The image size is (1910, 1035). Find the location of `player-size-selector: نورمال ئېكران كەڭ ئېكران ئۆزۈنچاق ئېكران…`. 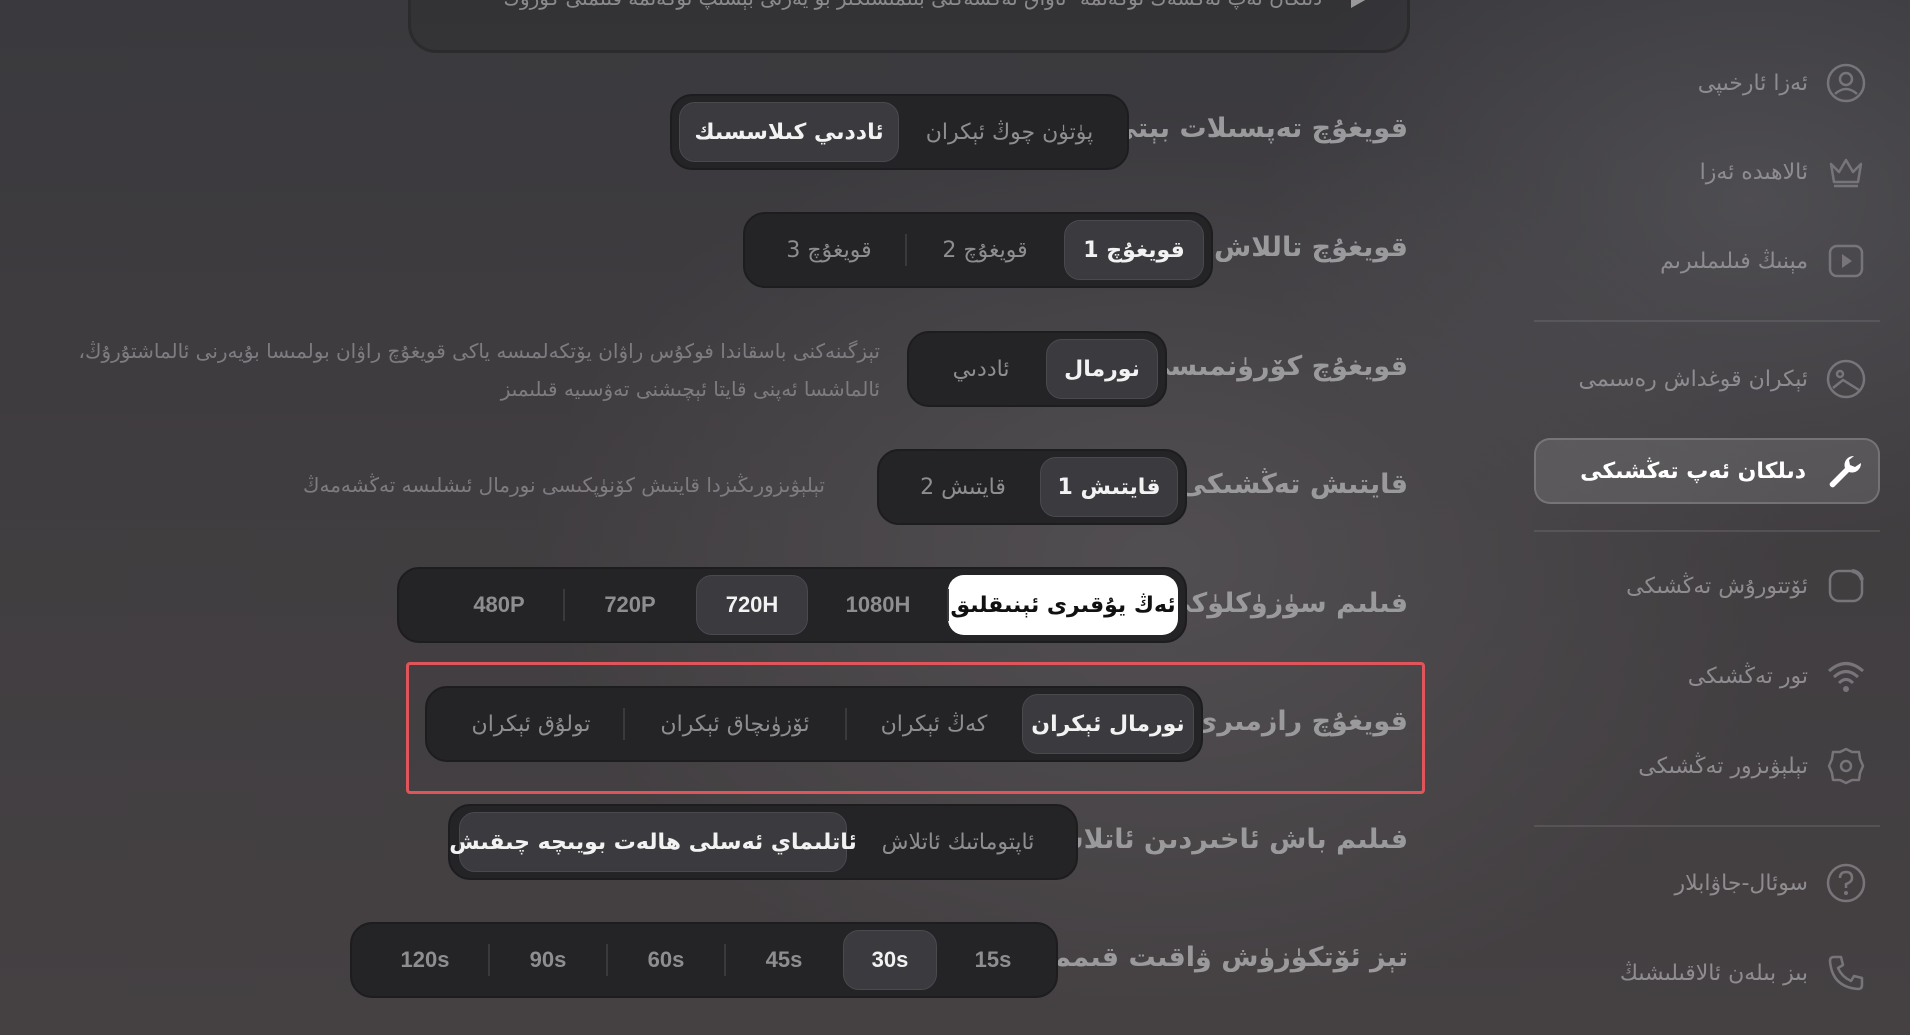

player-size-selector: نورمال ئېكران كەڭ ئېكران ئۆزۈنچاق ئېكران… is located at coordinates (814, 724).